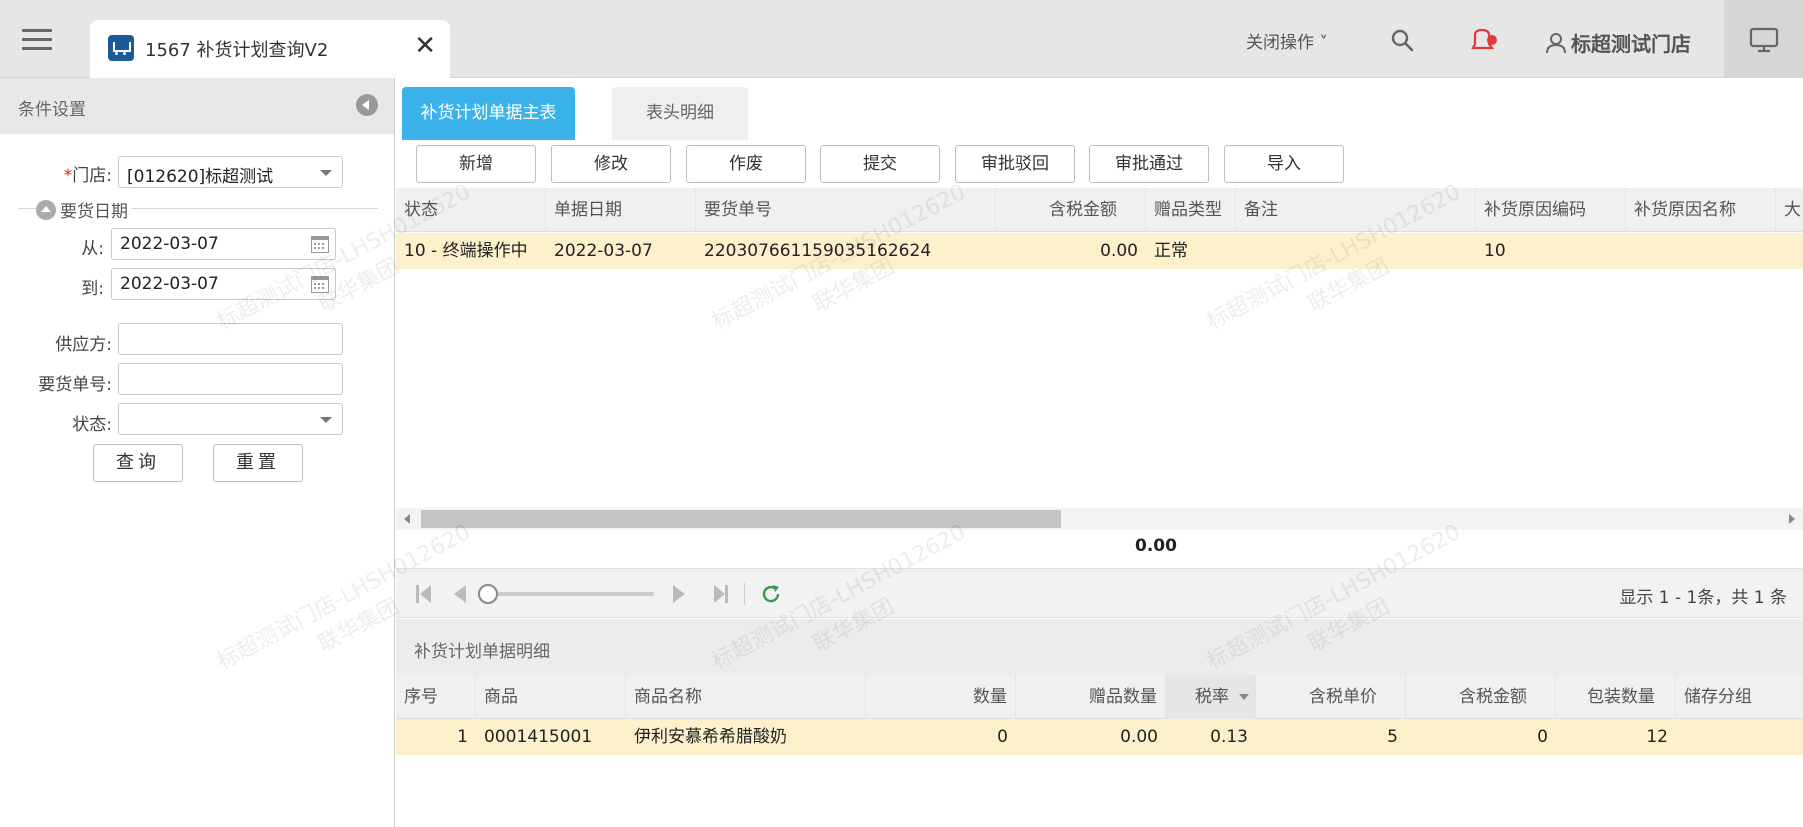 This screenshot has width=1803, height=827. I want to click on menu-icon, so click(37, 40).